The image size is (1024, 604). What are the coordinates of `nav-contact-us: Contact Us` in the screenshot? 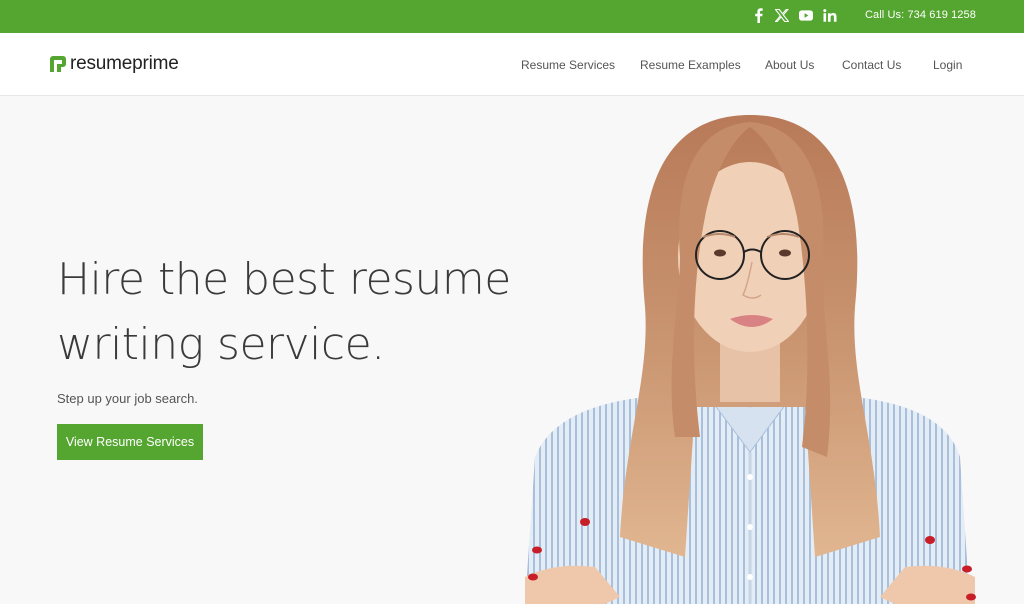 It's located at (871, 65).